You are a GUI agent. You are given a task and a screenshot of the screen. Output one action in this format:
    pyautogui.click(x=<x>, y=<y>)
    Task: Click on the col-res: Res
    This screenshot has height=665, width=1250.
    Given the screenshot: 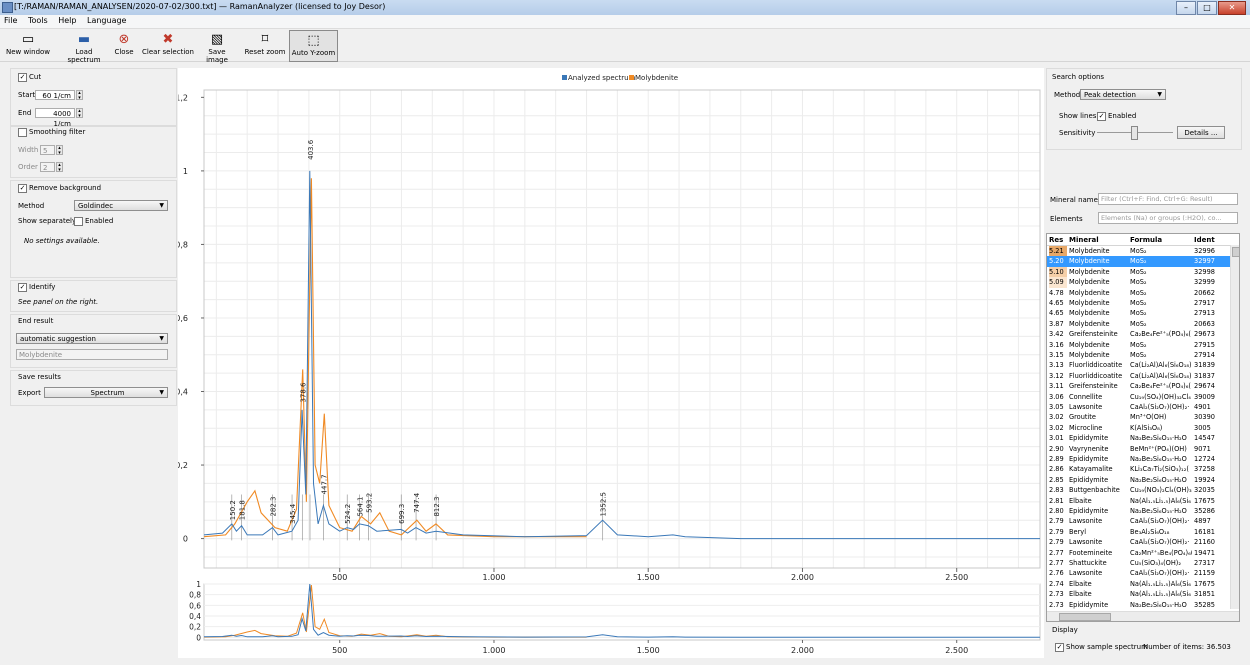 What is the action you would take?
    pyautogui.click(x=1056, y=240)
    